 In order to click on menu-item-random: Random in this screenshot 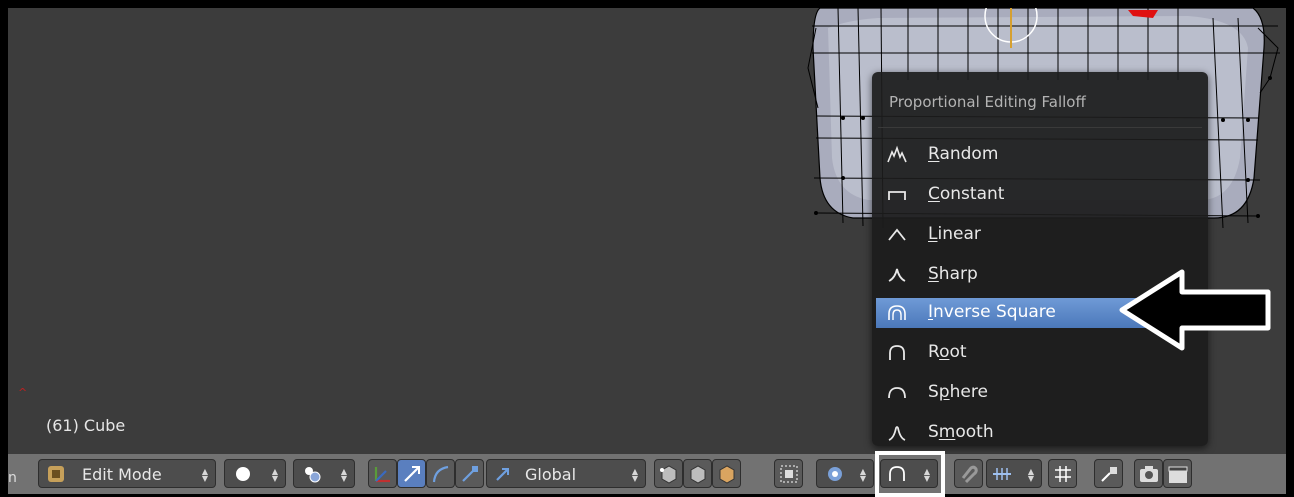, I will do `click(1041, 155)`.